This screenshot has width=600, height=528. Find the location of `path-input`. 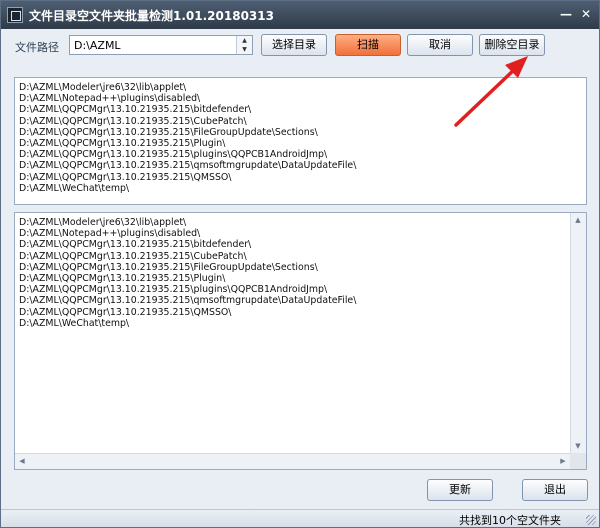

path-input is located at coordinates (153, 45).